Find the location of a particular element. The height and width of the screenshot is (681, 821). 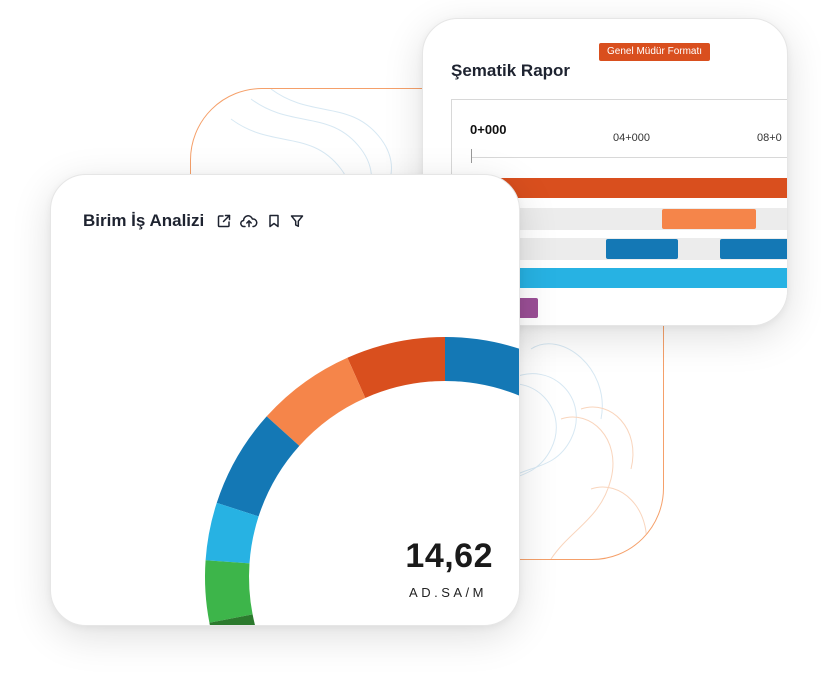

general-manager-format-badge: Genel Müdür Formatı is located at coordinates (655, 52).